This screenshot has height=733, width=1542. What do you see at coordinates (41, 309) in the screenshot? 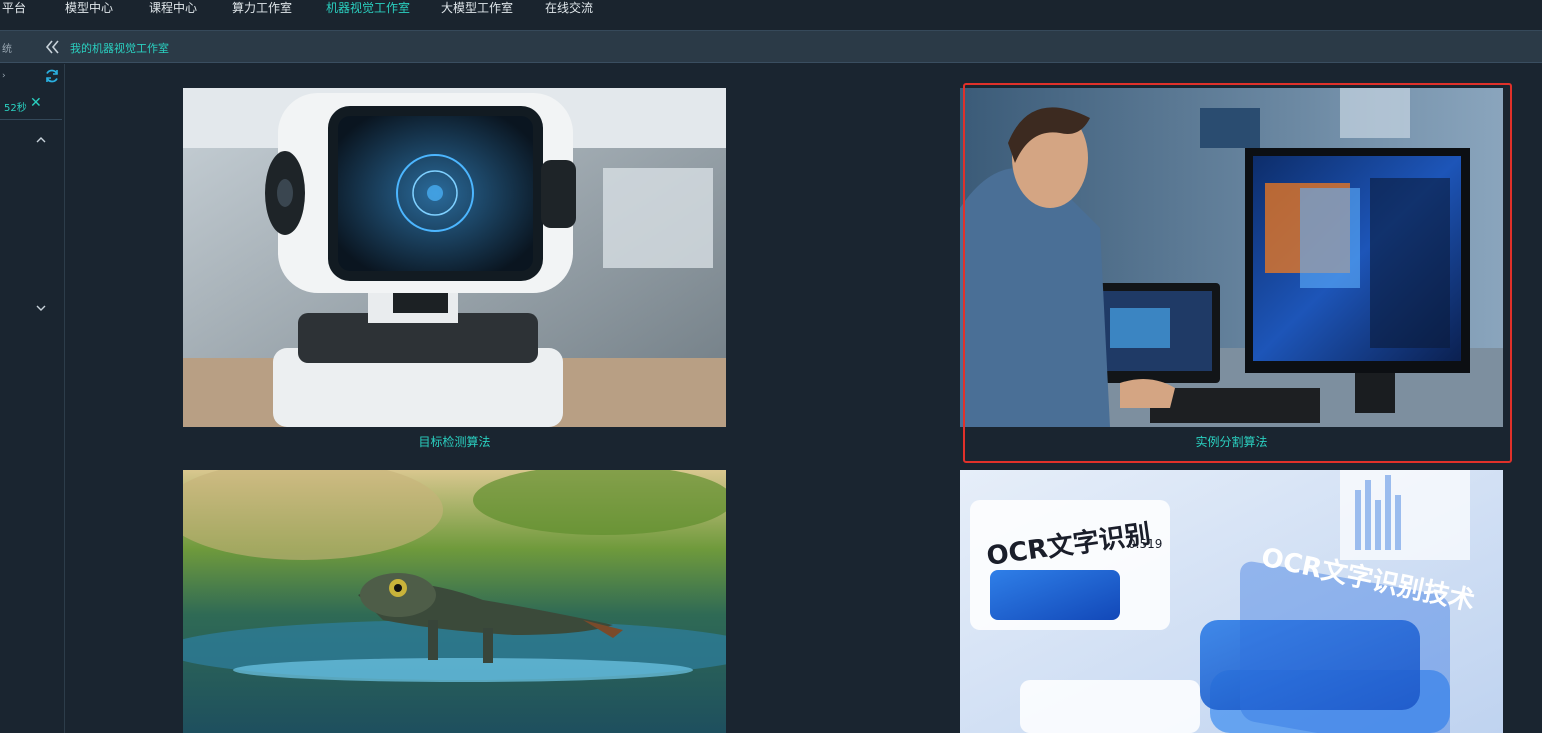
I see `chevron-down-icon` at bounding box center [41, 309].